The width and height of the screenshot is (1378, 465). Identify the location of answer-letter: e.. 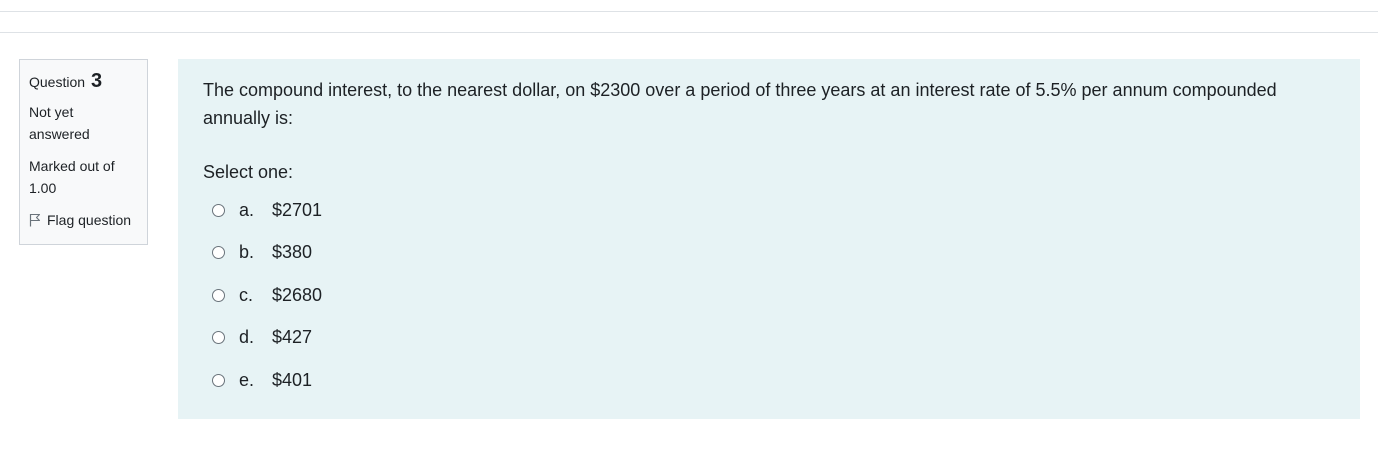
(247, 379).